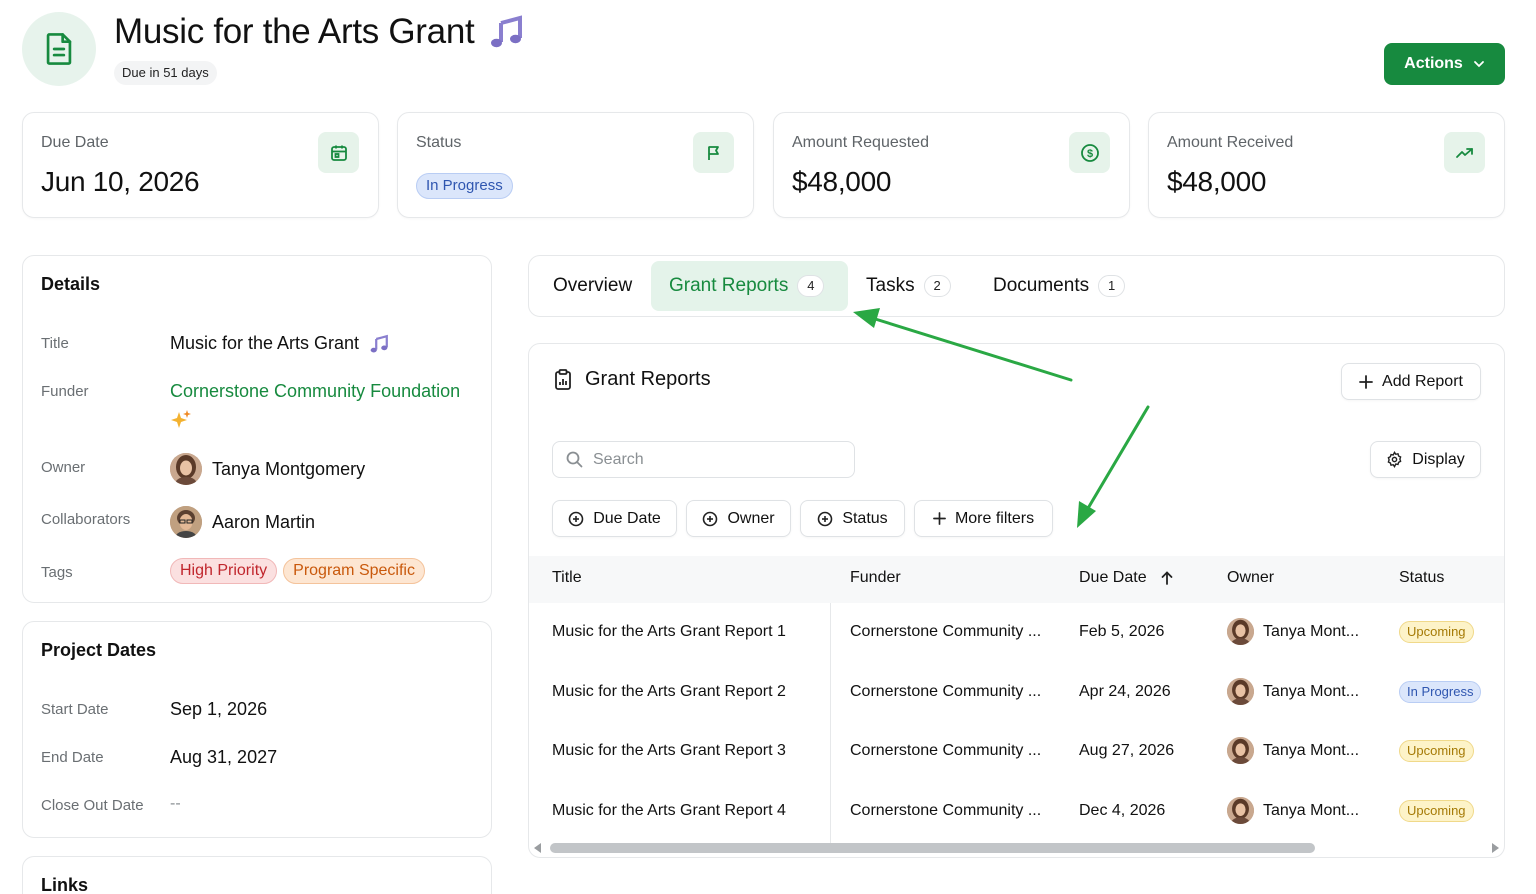  What do you see at coordinates (242, 522) in the screenshot?
I see `collaborators-value: Aaron Martin` at bounding box center [242, 522].